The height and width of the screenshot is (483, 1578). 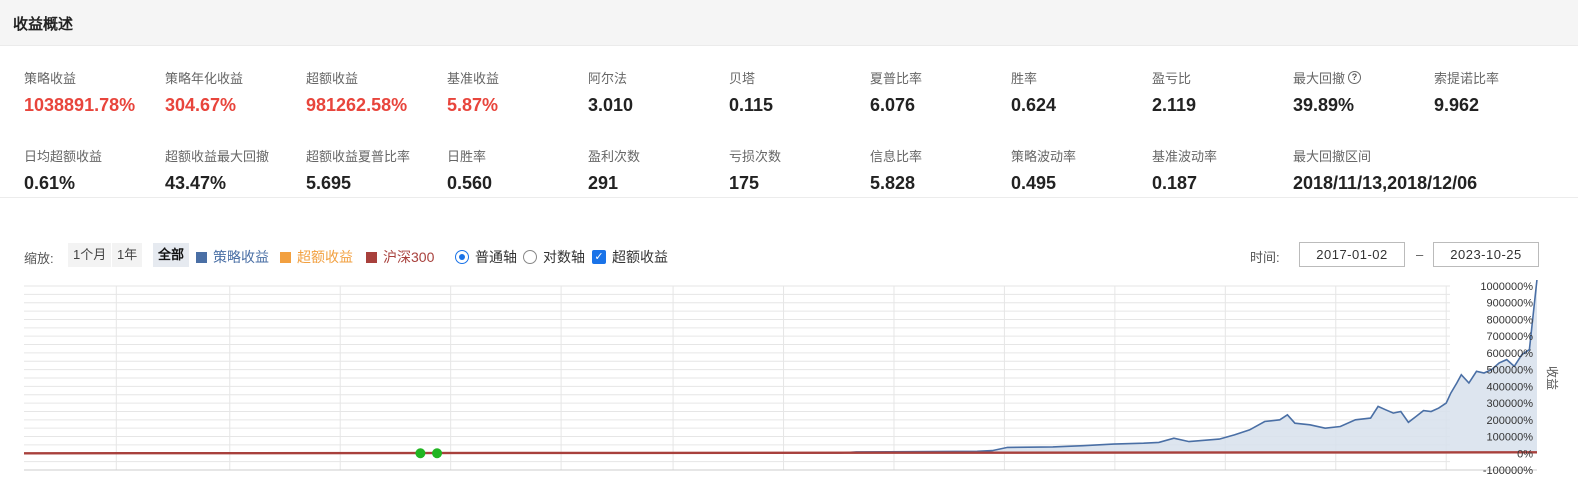 I want to click on metric-20: 最大回撤区间 2018/11/13,2018/12/06, so click(x=1423, y=170).